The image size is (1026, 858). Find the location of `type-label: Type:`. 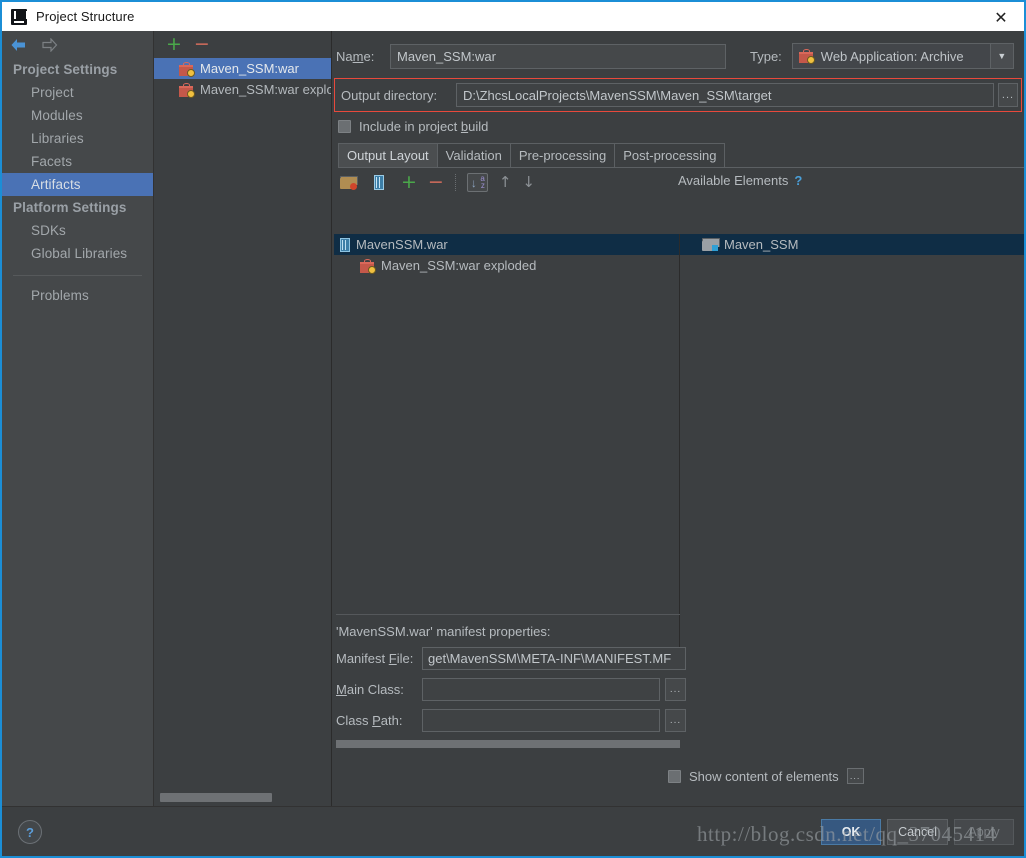

type-label: Type: is located at coordinates (766, 56).